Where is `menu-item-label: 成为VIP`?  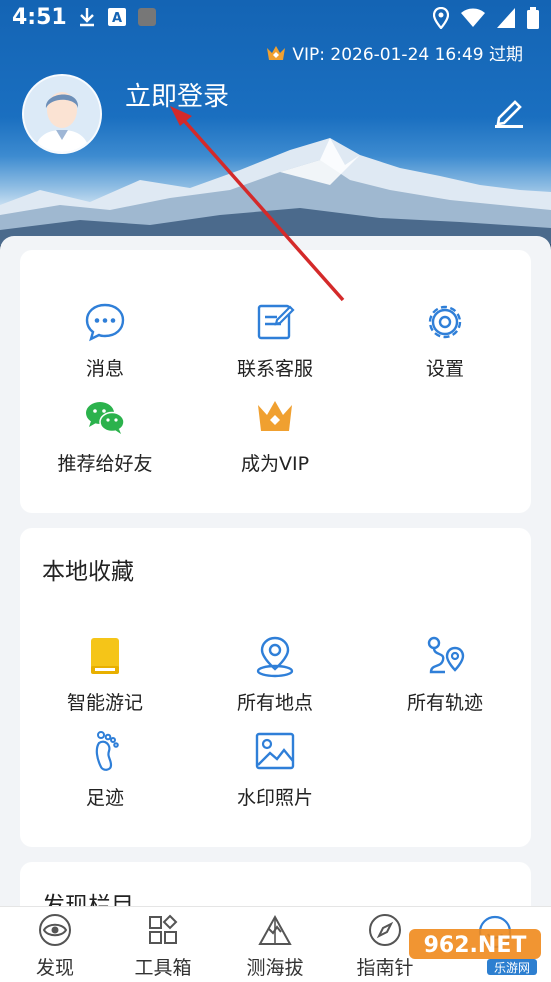 menu-item-label: 成为VIP is located at coordinates (275, 464).